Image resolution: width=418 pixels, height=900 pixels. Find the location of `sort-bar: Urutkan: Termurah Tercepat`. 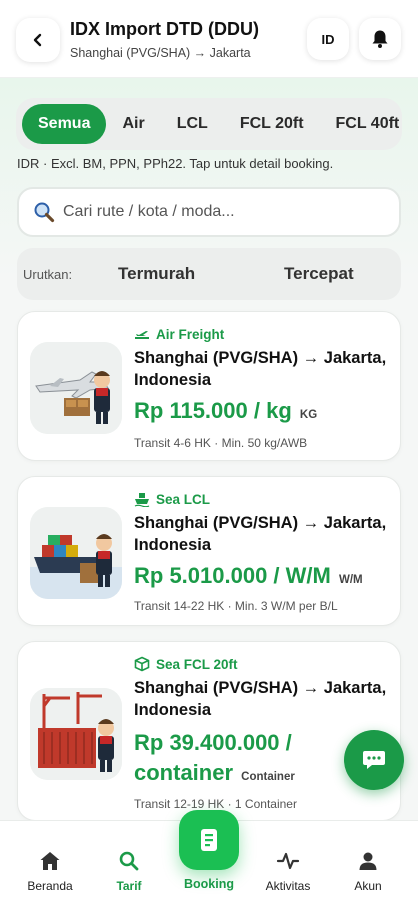

sort-bar: Urutkan: Termurah Tercepat is located at coordinates (209, 274).